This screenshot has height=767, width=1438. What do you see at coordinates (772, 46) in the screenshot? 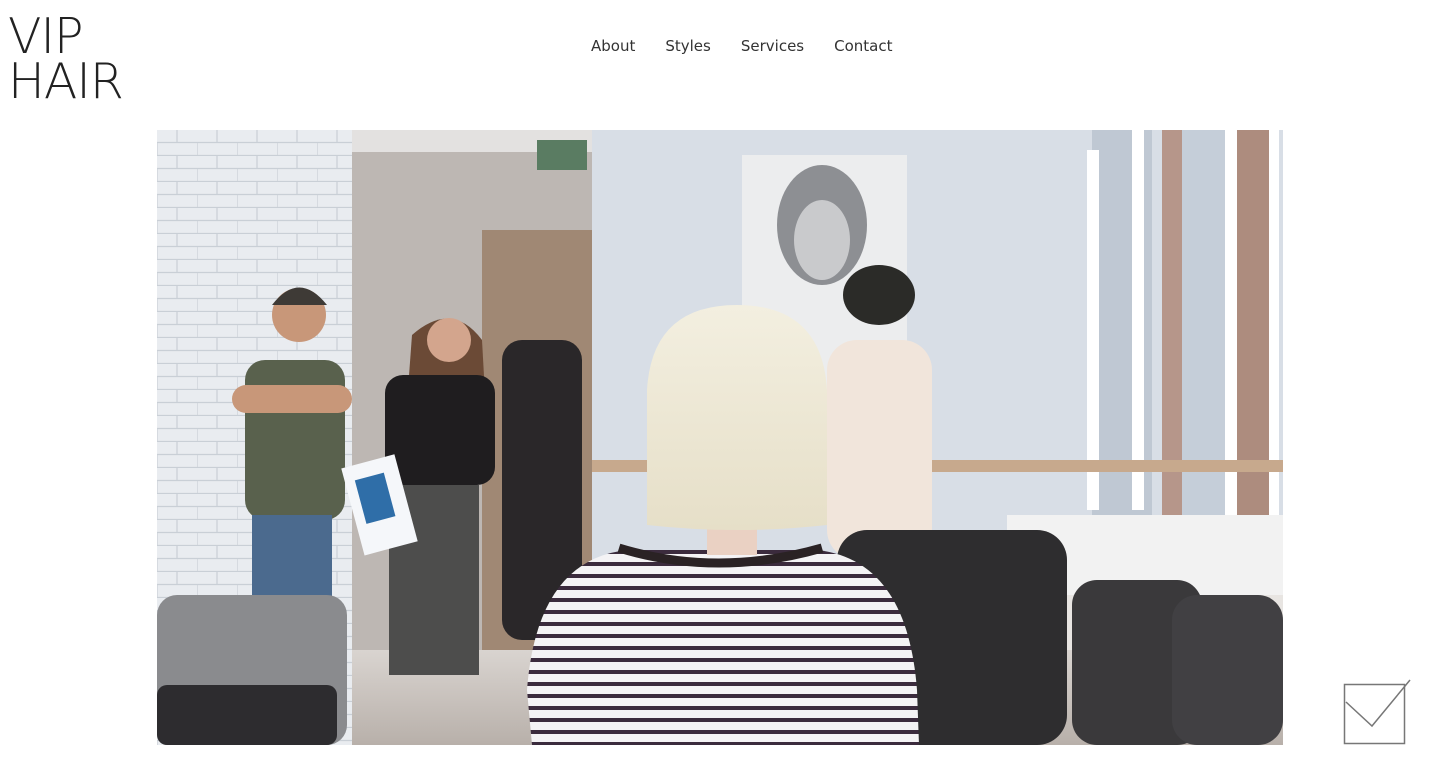
I see `nav-link-services: Services` at bounding box center [772, 46].